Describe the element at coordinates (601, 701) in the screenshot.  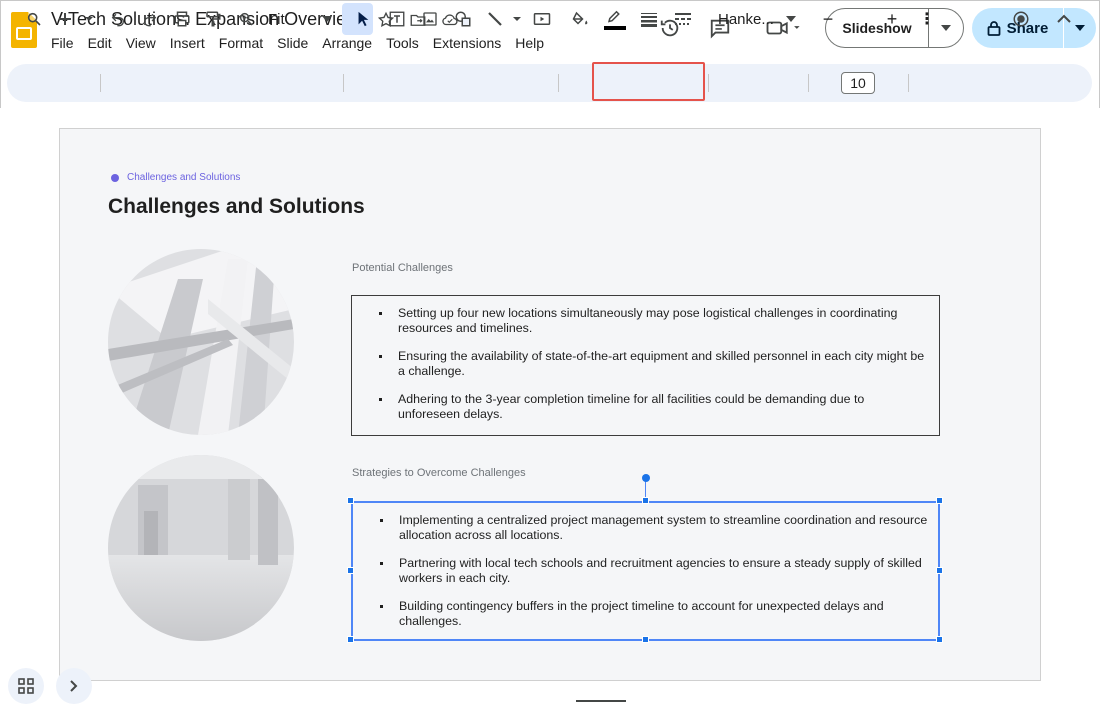
I see `speaker-notes-resize-handle` at that location.